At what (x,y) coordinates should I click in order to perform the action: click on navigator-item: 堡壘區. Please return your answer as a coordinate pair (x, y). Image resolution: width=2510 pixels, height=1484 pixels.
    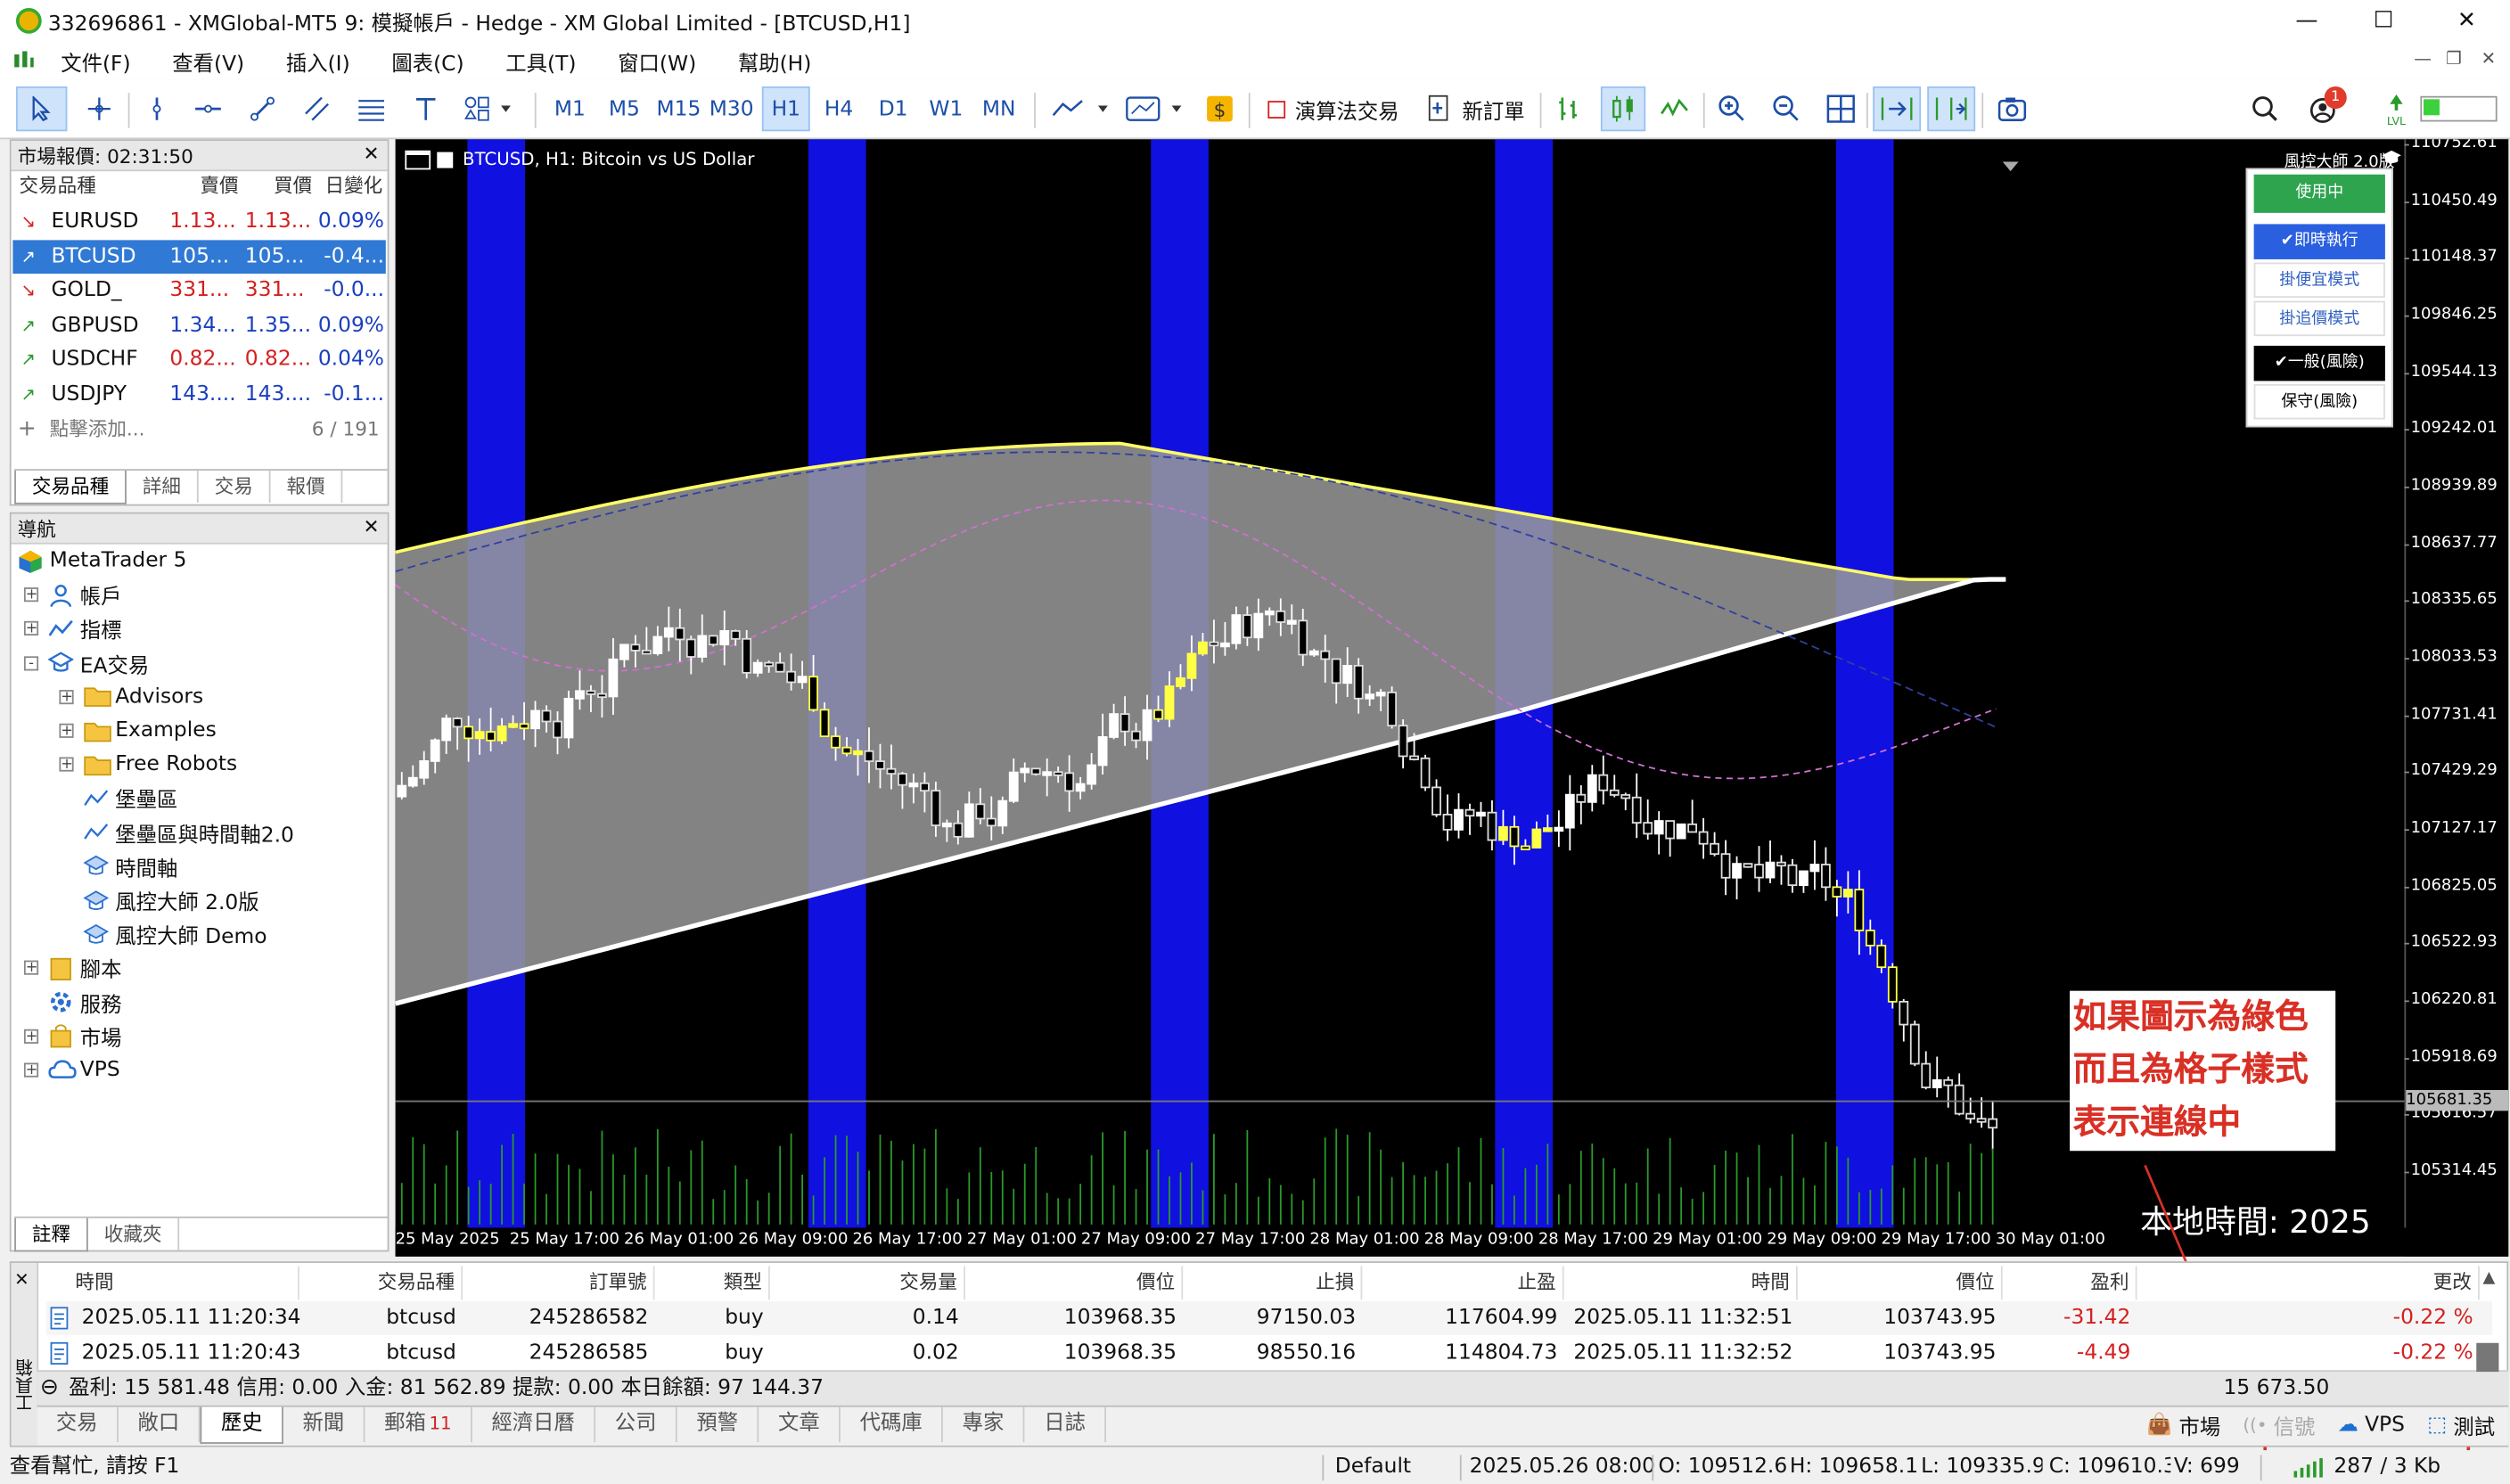
    Looking at the image, I should click on (118, 799).